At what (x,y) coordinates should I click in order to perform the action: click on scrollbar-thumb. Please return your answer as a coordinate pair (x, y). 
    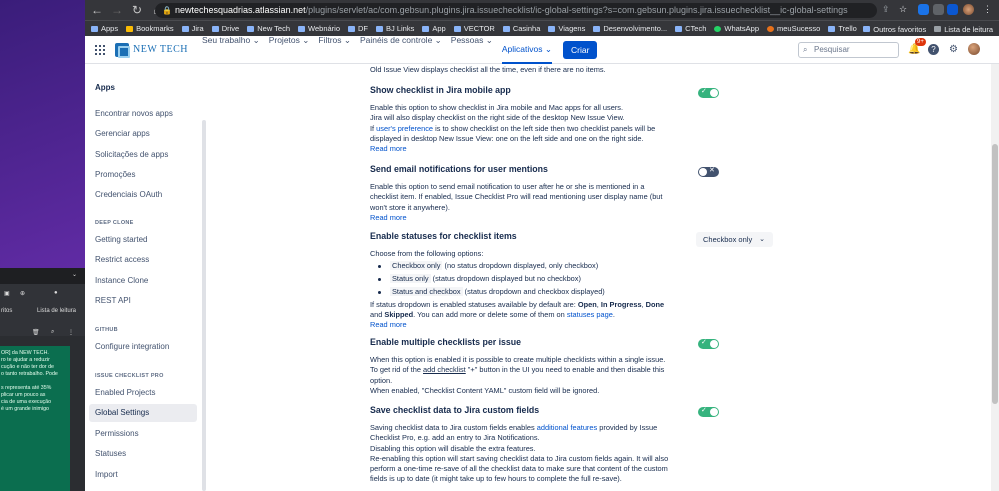
    Looking at the image, I should click on (995, 274).